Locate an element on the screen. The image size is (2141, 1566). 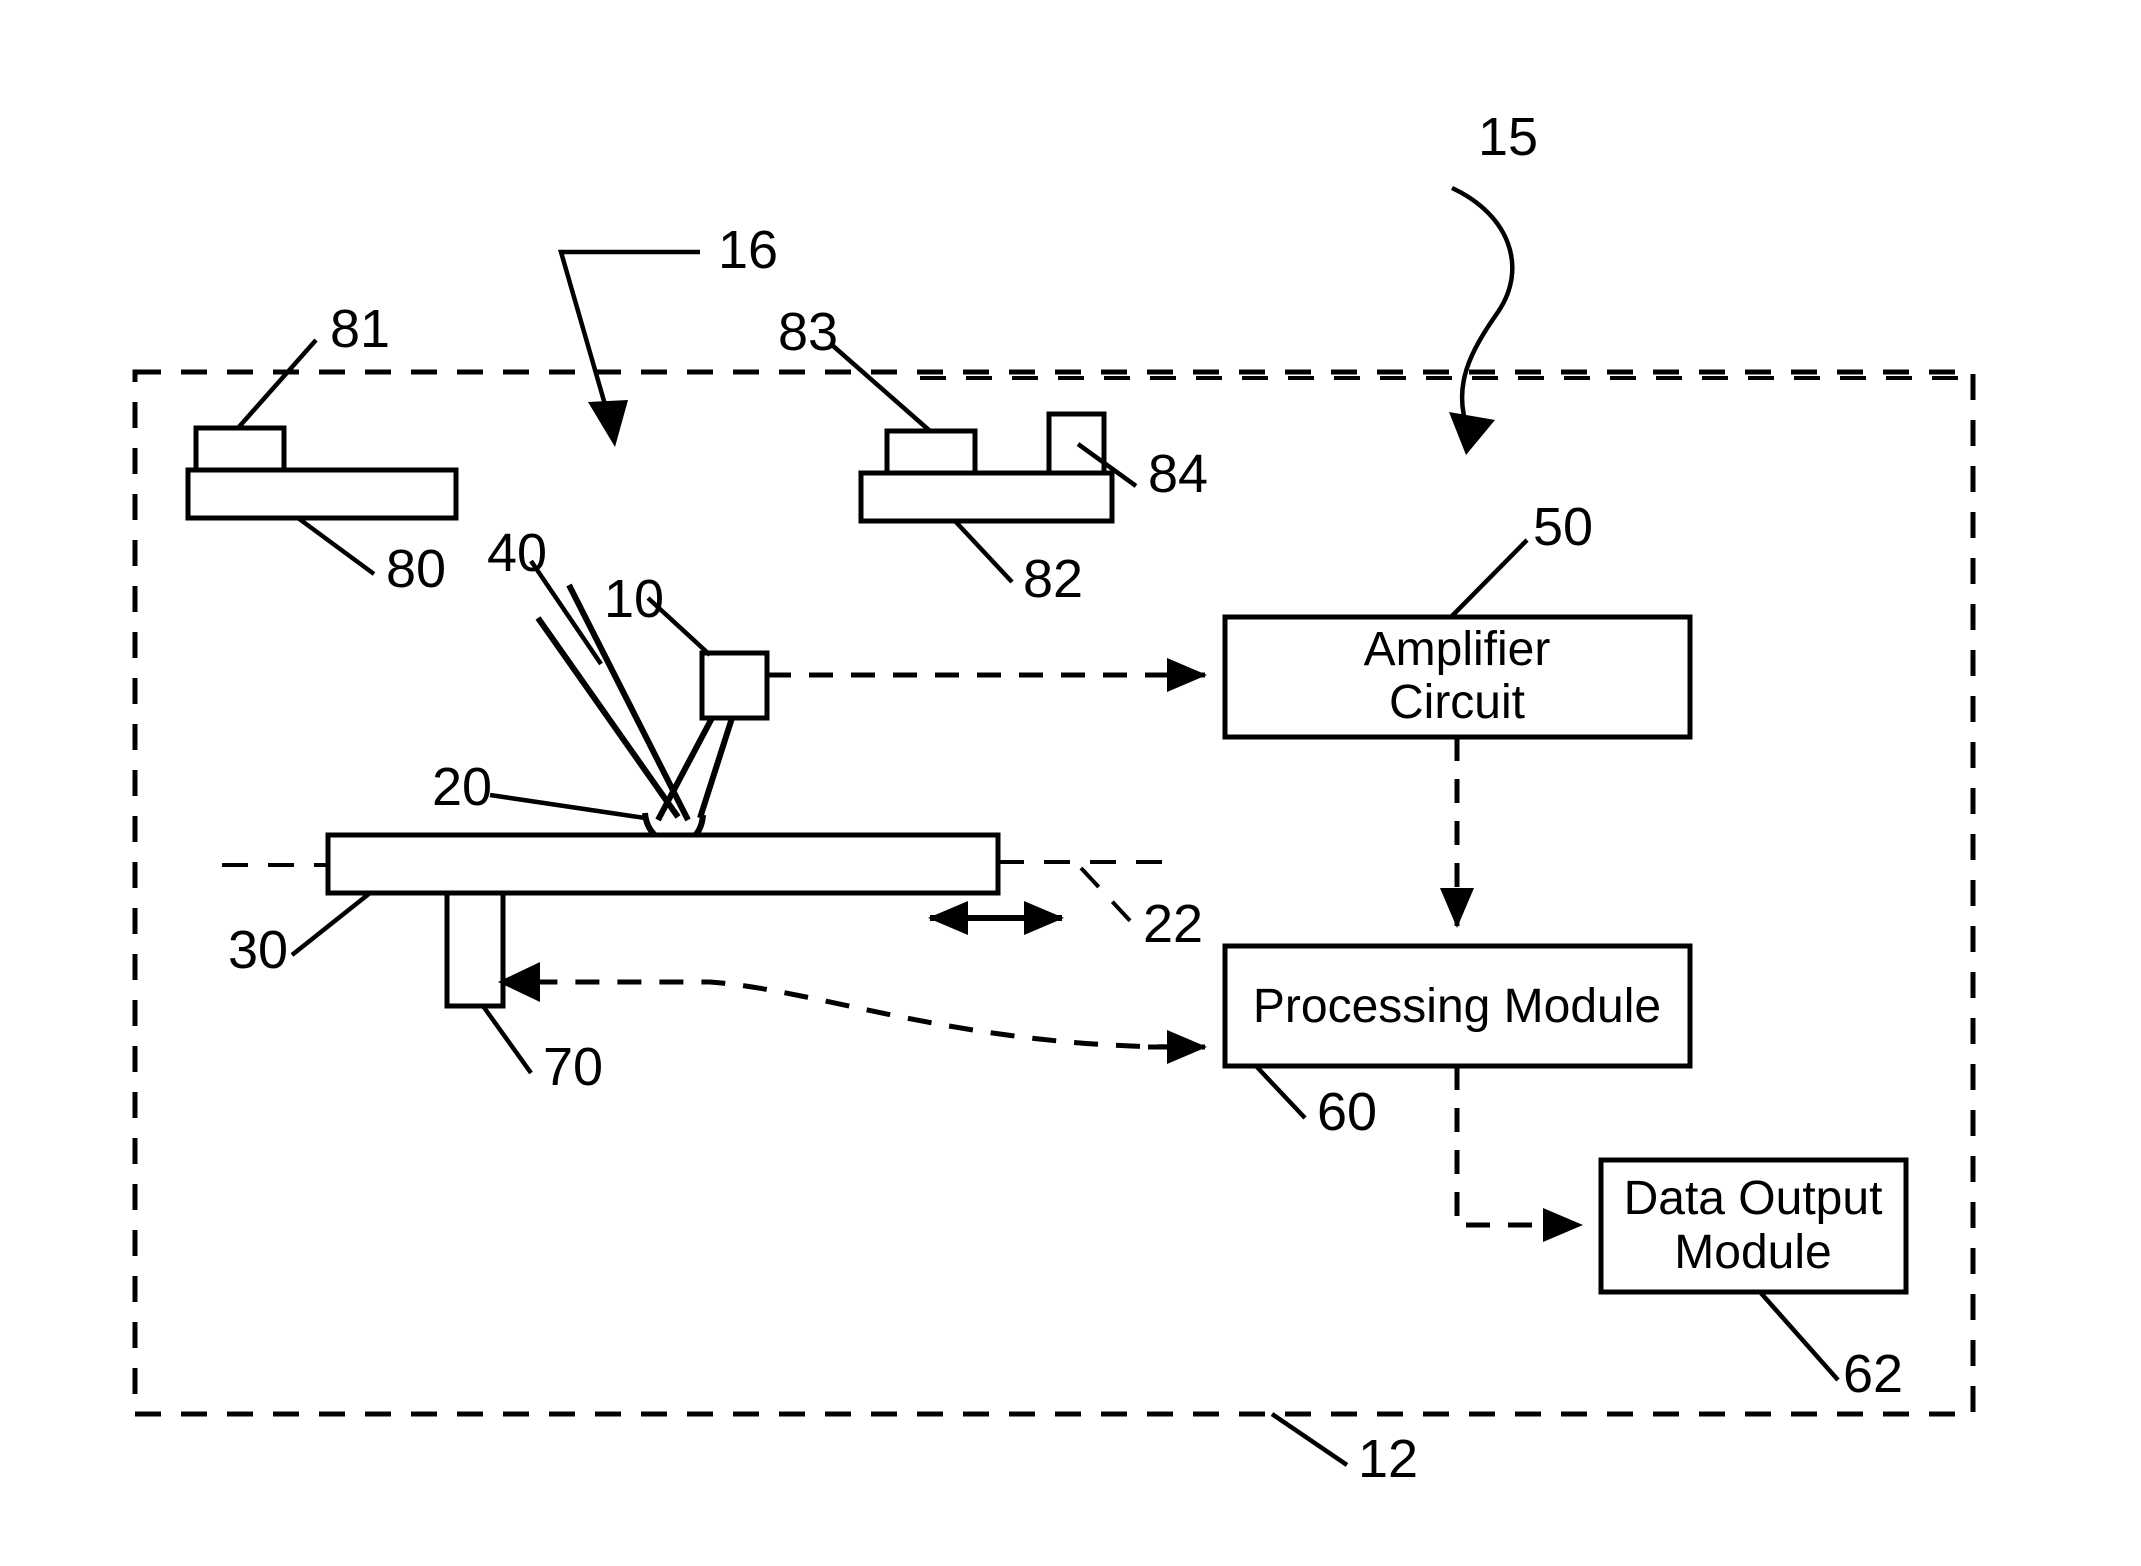
ref-label-15: 15 is located at coordinates (1508, 137).